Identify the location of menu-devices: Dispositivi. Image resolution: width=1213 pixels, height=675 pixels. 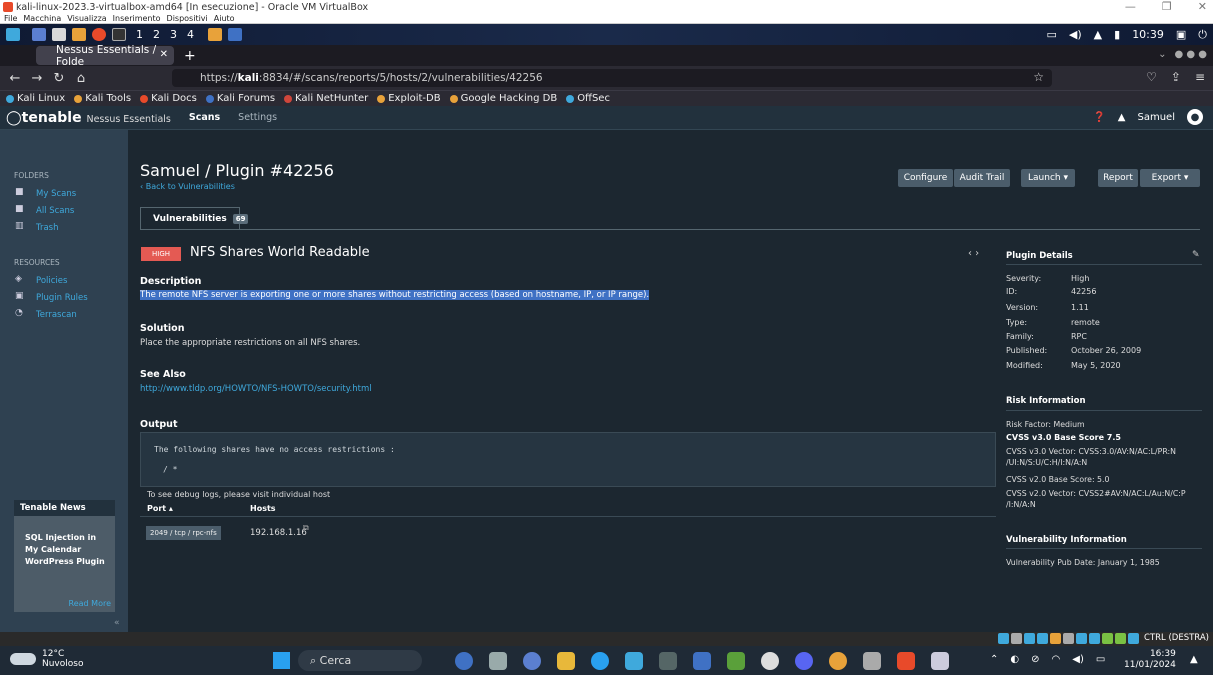
(187, 18).